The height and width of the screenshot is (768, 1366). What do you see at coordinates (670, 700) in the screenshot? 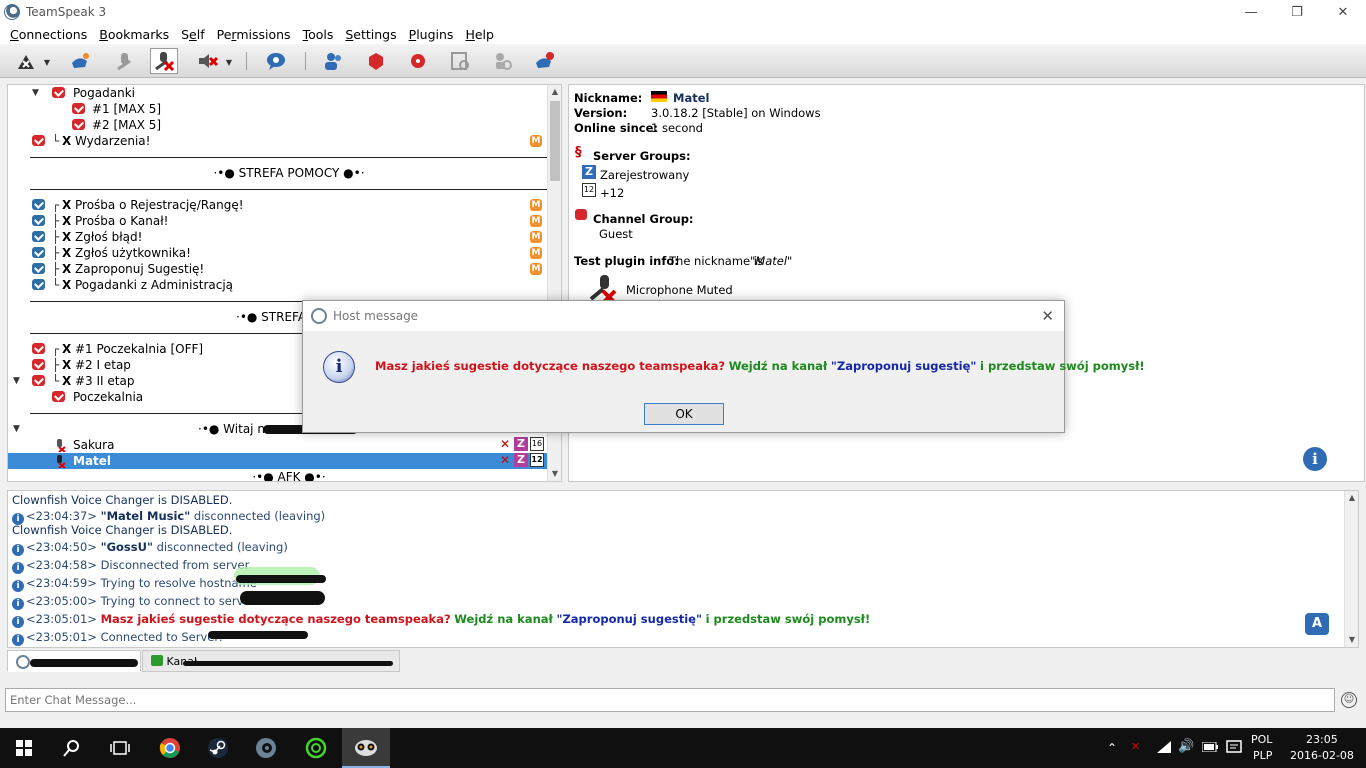
I see `chat-message-input` at bounding box center [670, 700].